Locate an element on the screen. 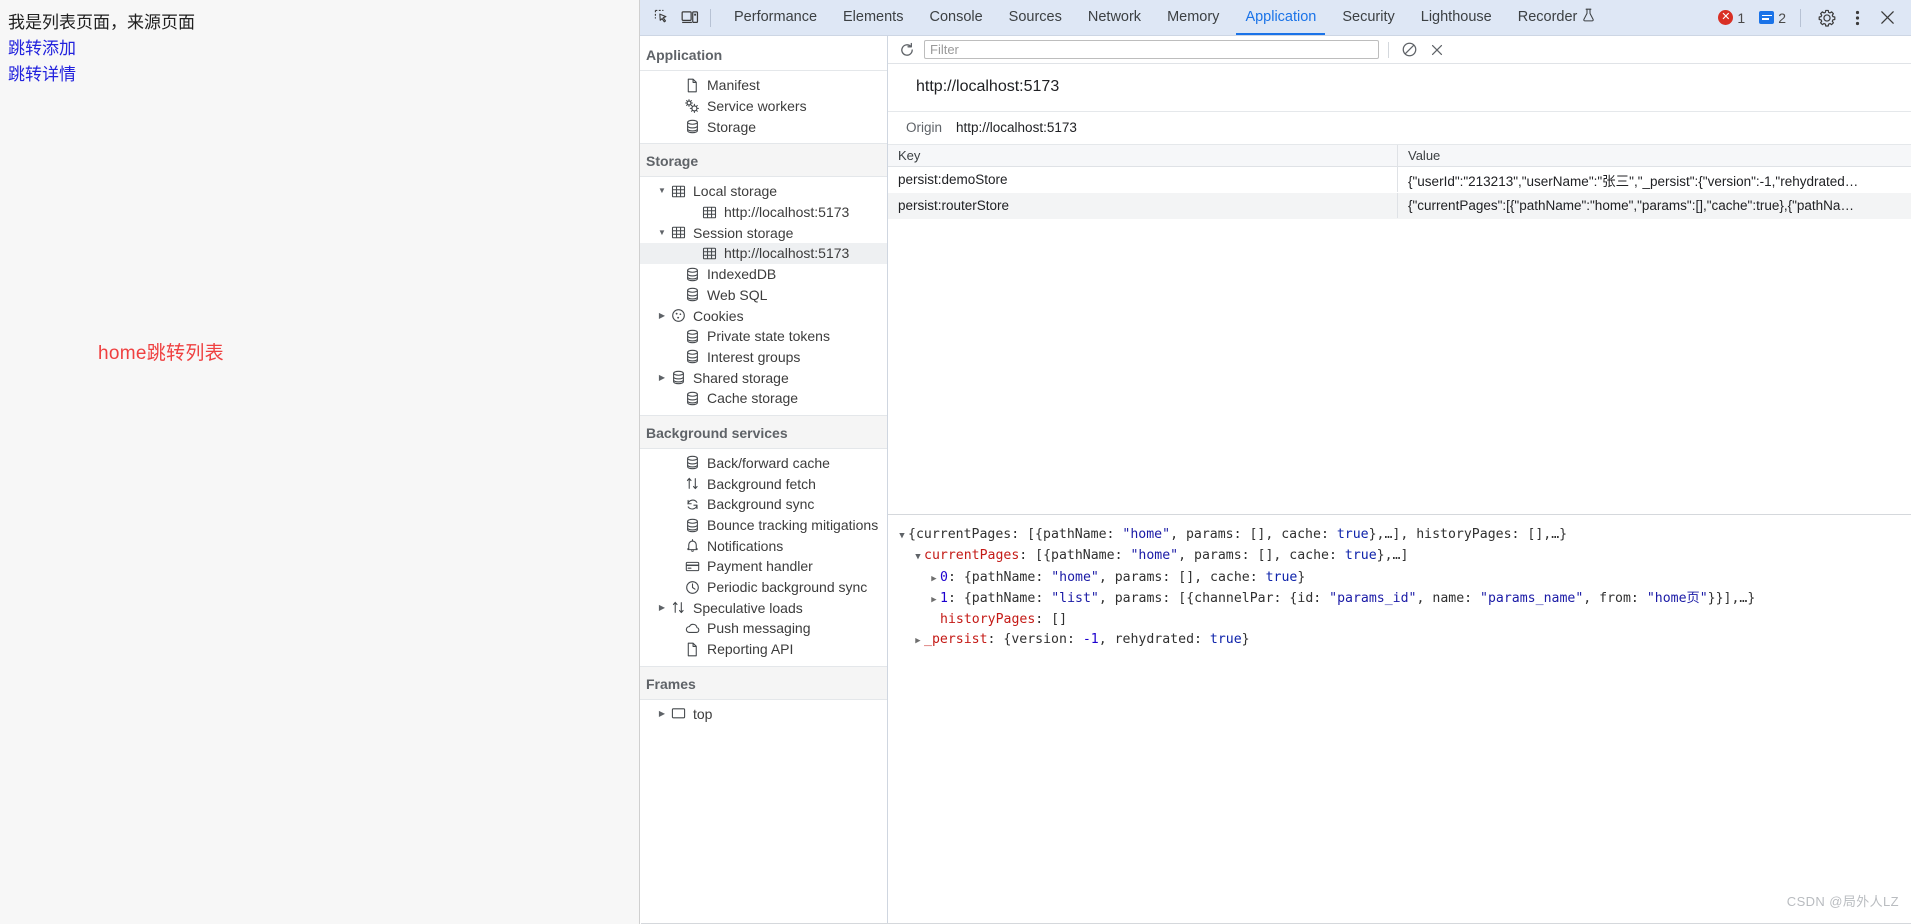 This screenshot has width=1911, height=924. sidebar-item-payment-handler: Payment handler is located at coordinates (763, 566).